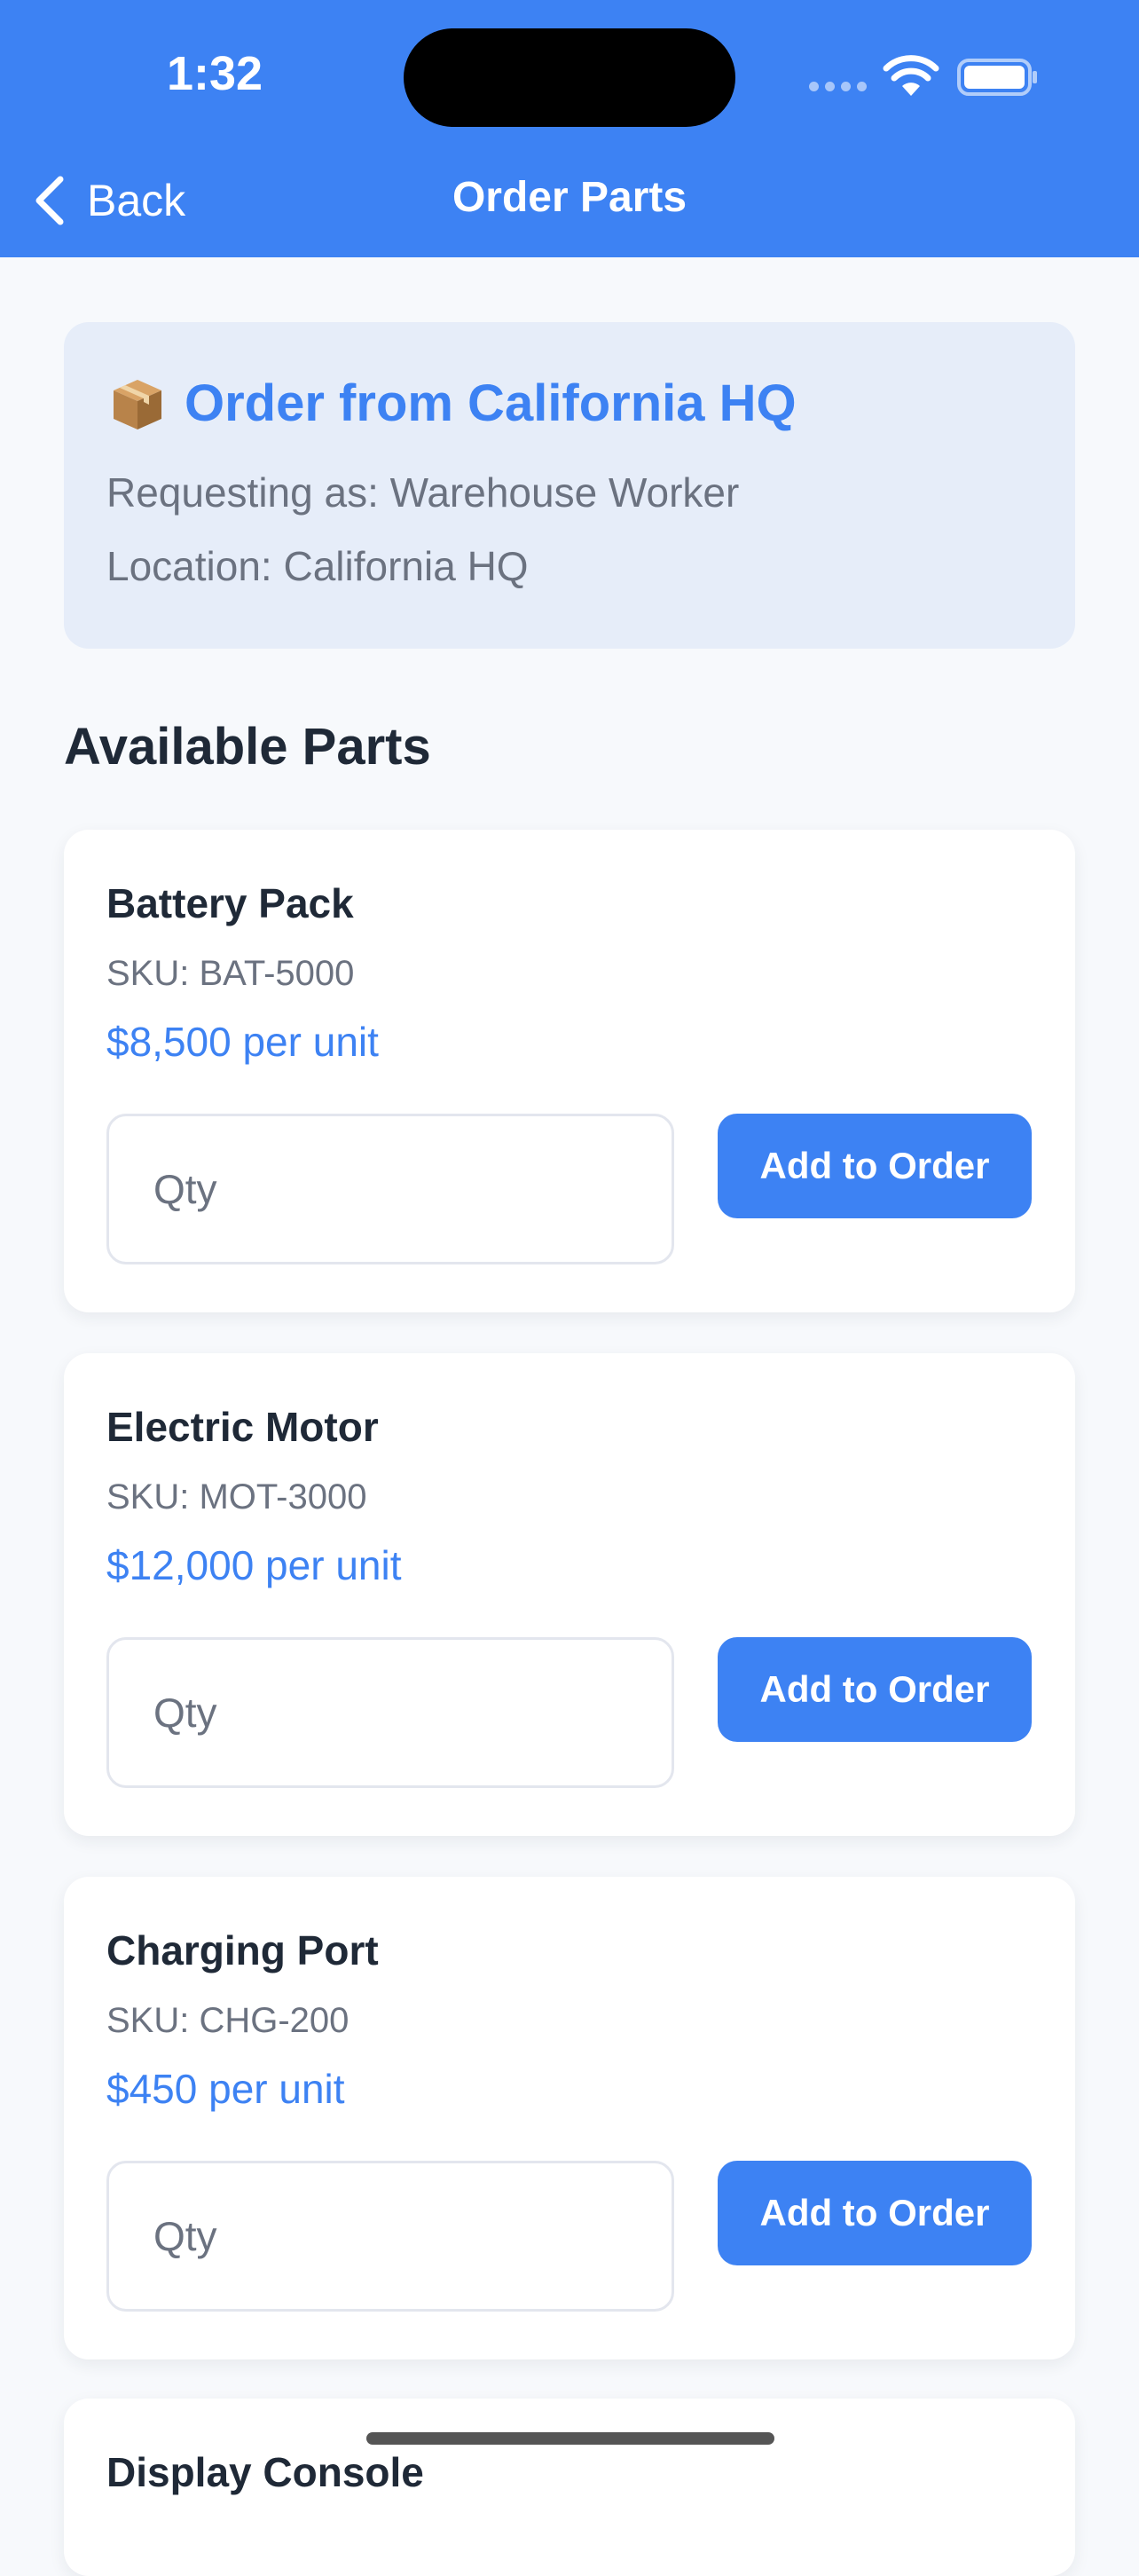  I want to click on page-title: Order Parts, so click(569, 198).